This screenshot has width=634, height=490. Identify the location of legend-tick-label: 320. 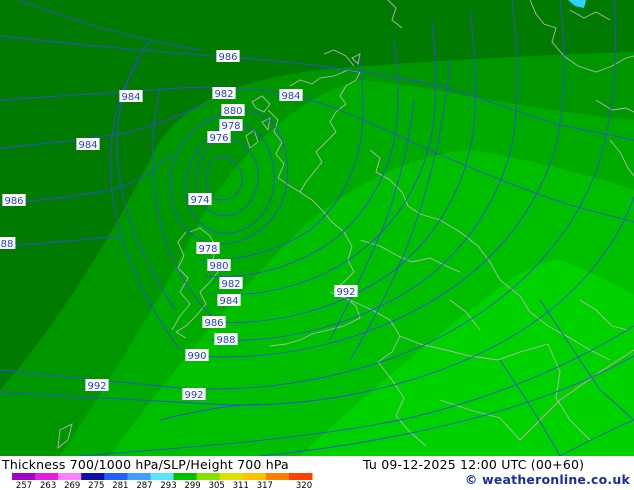
(304, 485).